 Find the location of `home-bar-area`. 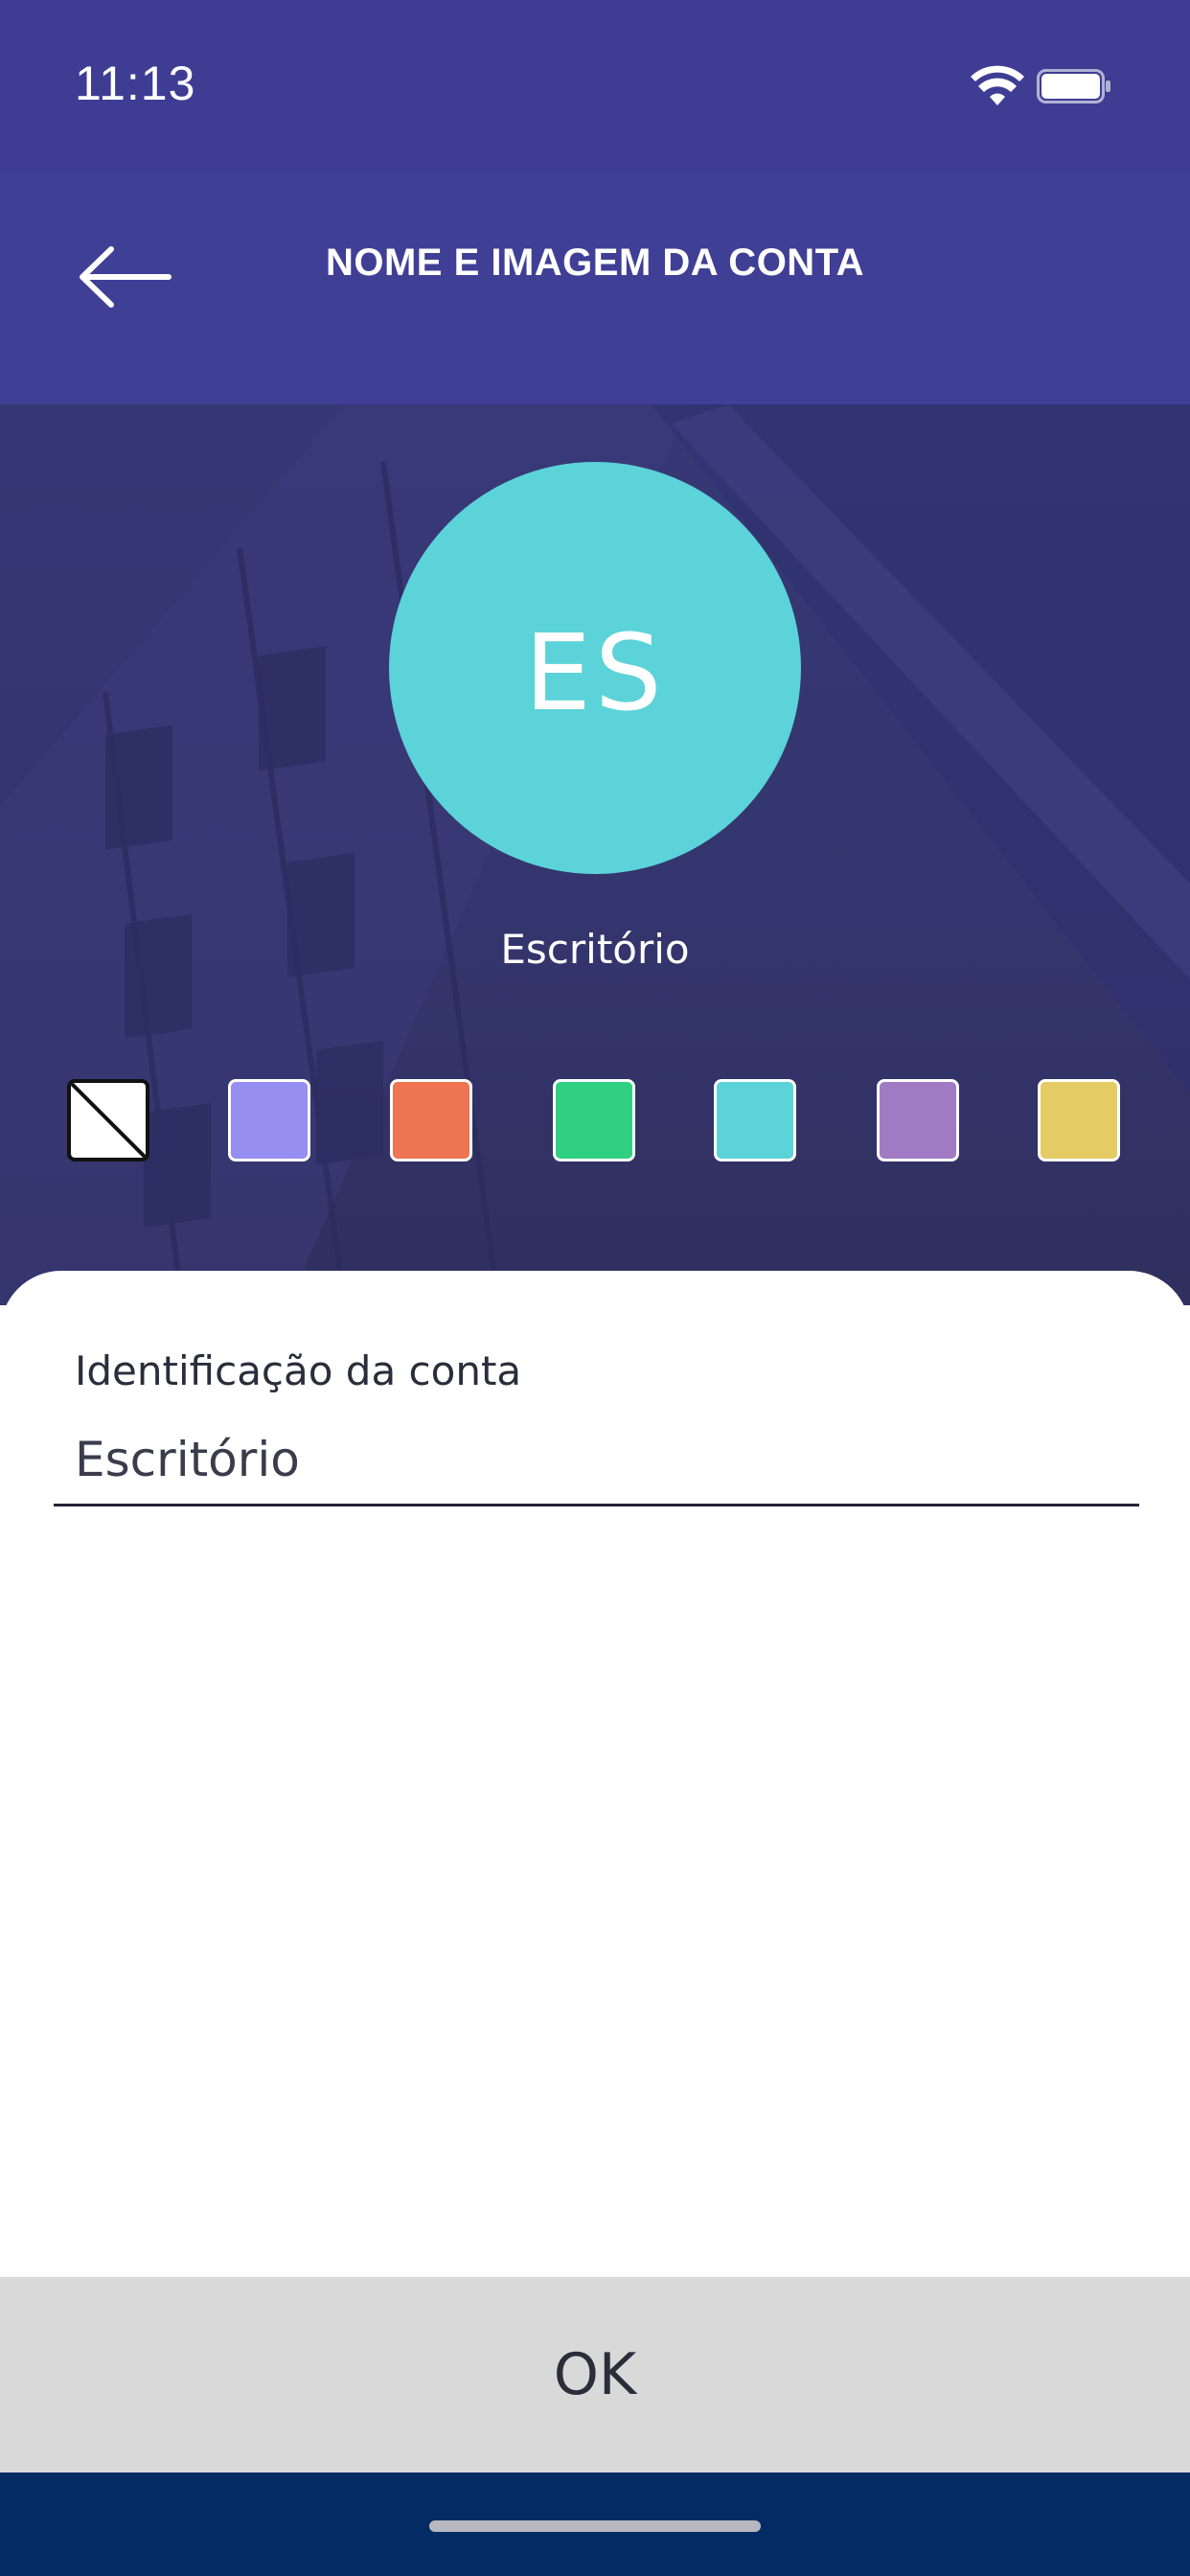

home-bar-area is located at coordinates (595, 2524).